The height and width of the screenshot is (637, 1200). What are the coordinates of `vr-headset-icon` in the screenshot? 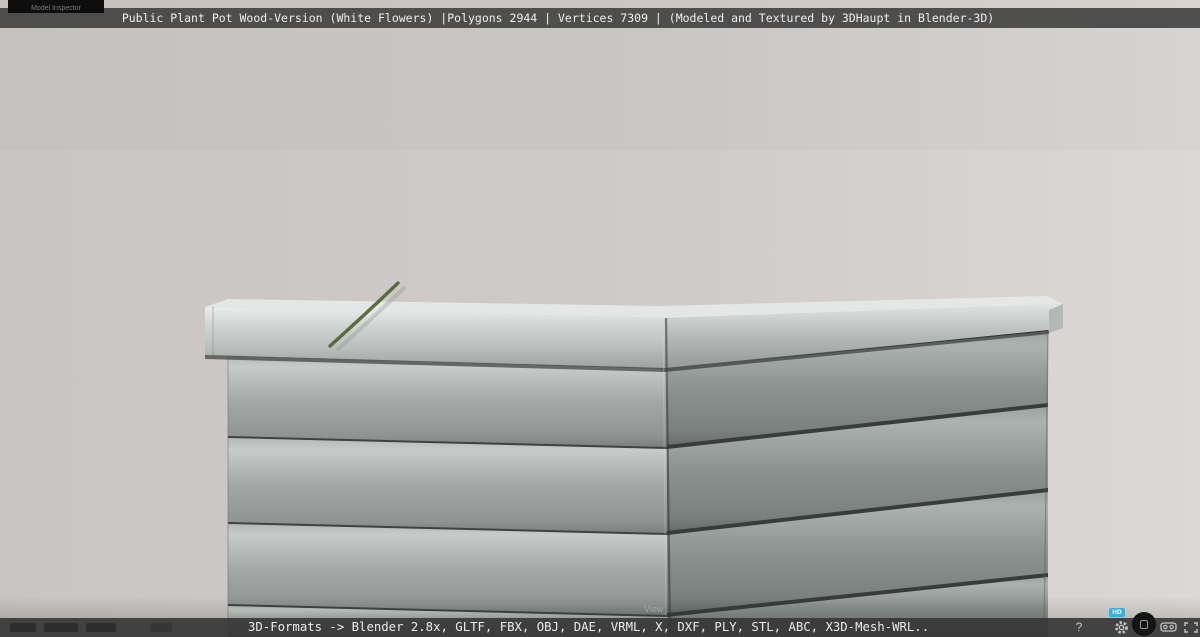 It's located at (1168, 628).